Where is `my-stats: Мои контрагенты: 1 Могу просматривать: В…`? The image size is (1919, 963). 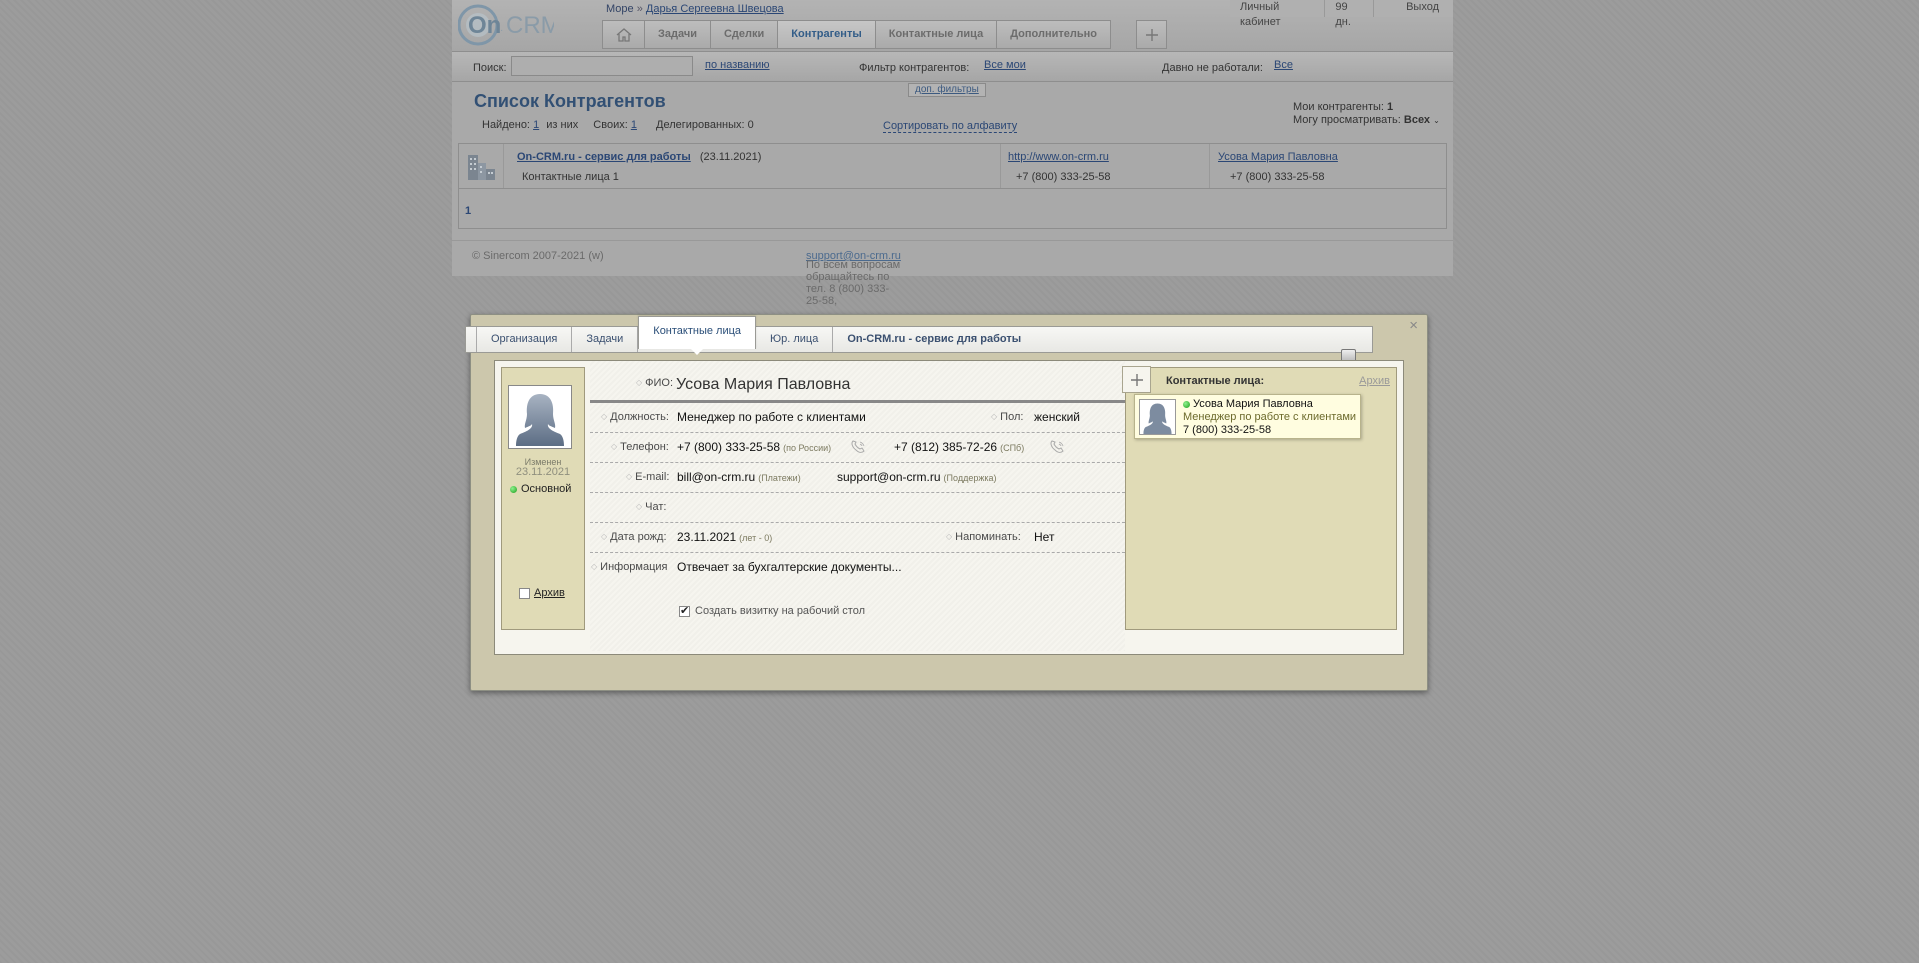 my-stats: Мои контрагенты: 1 Могу просматривать: В… is located at coordinates (1366, 113).